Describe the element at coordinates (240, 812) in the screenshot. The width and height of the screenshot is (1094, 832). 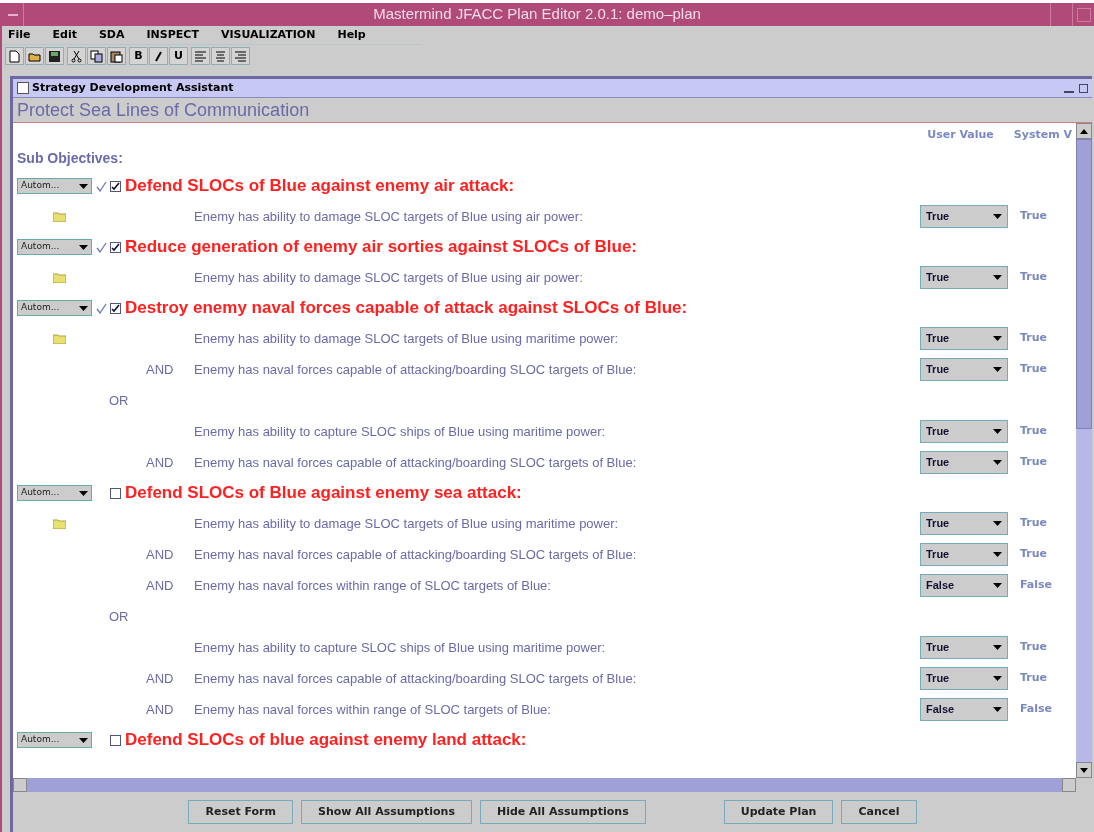
I see `action-button: Reset Form` at that location.